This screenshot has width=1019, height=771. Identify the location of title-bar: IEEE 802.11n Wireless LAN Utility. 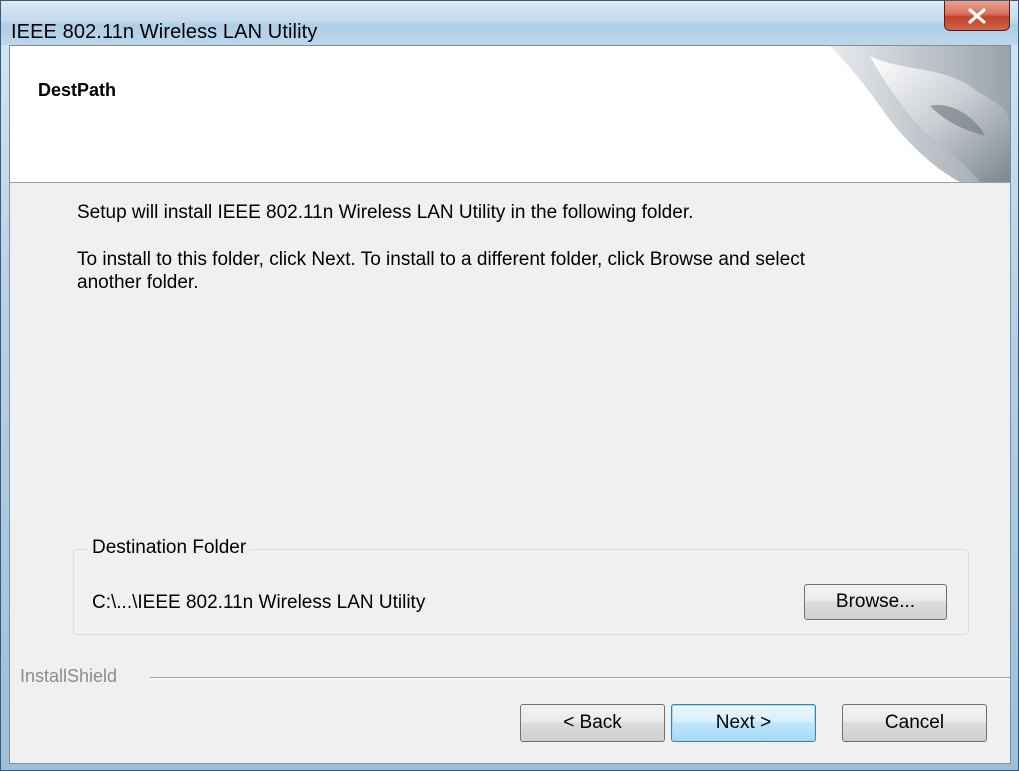
(509, 23).